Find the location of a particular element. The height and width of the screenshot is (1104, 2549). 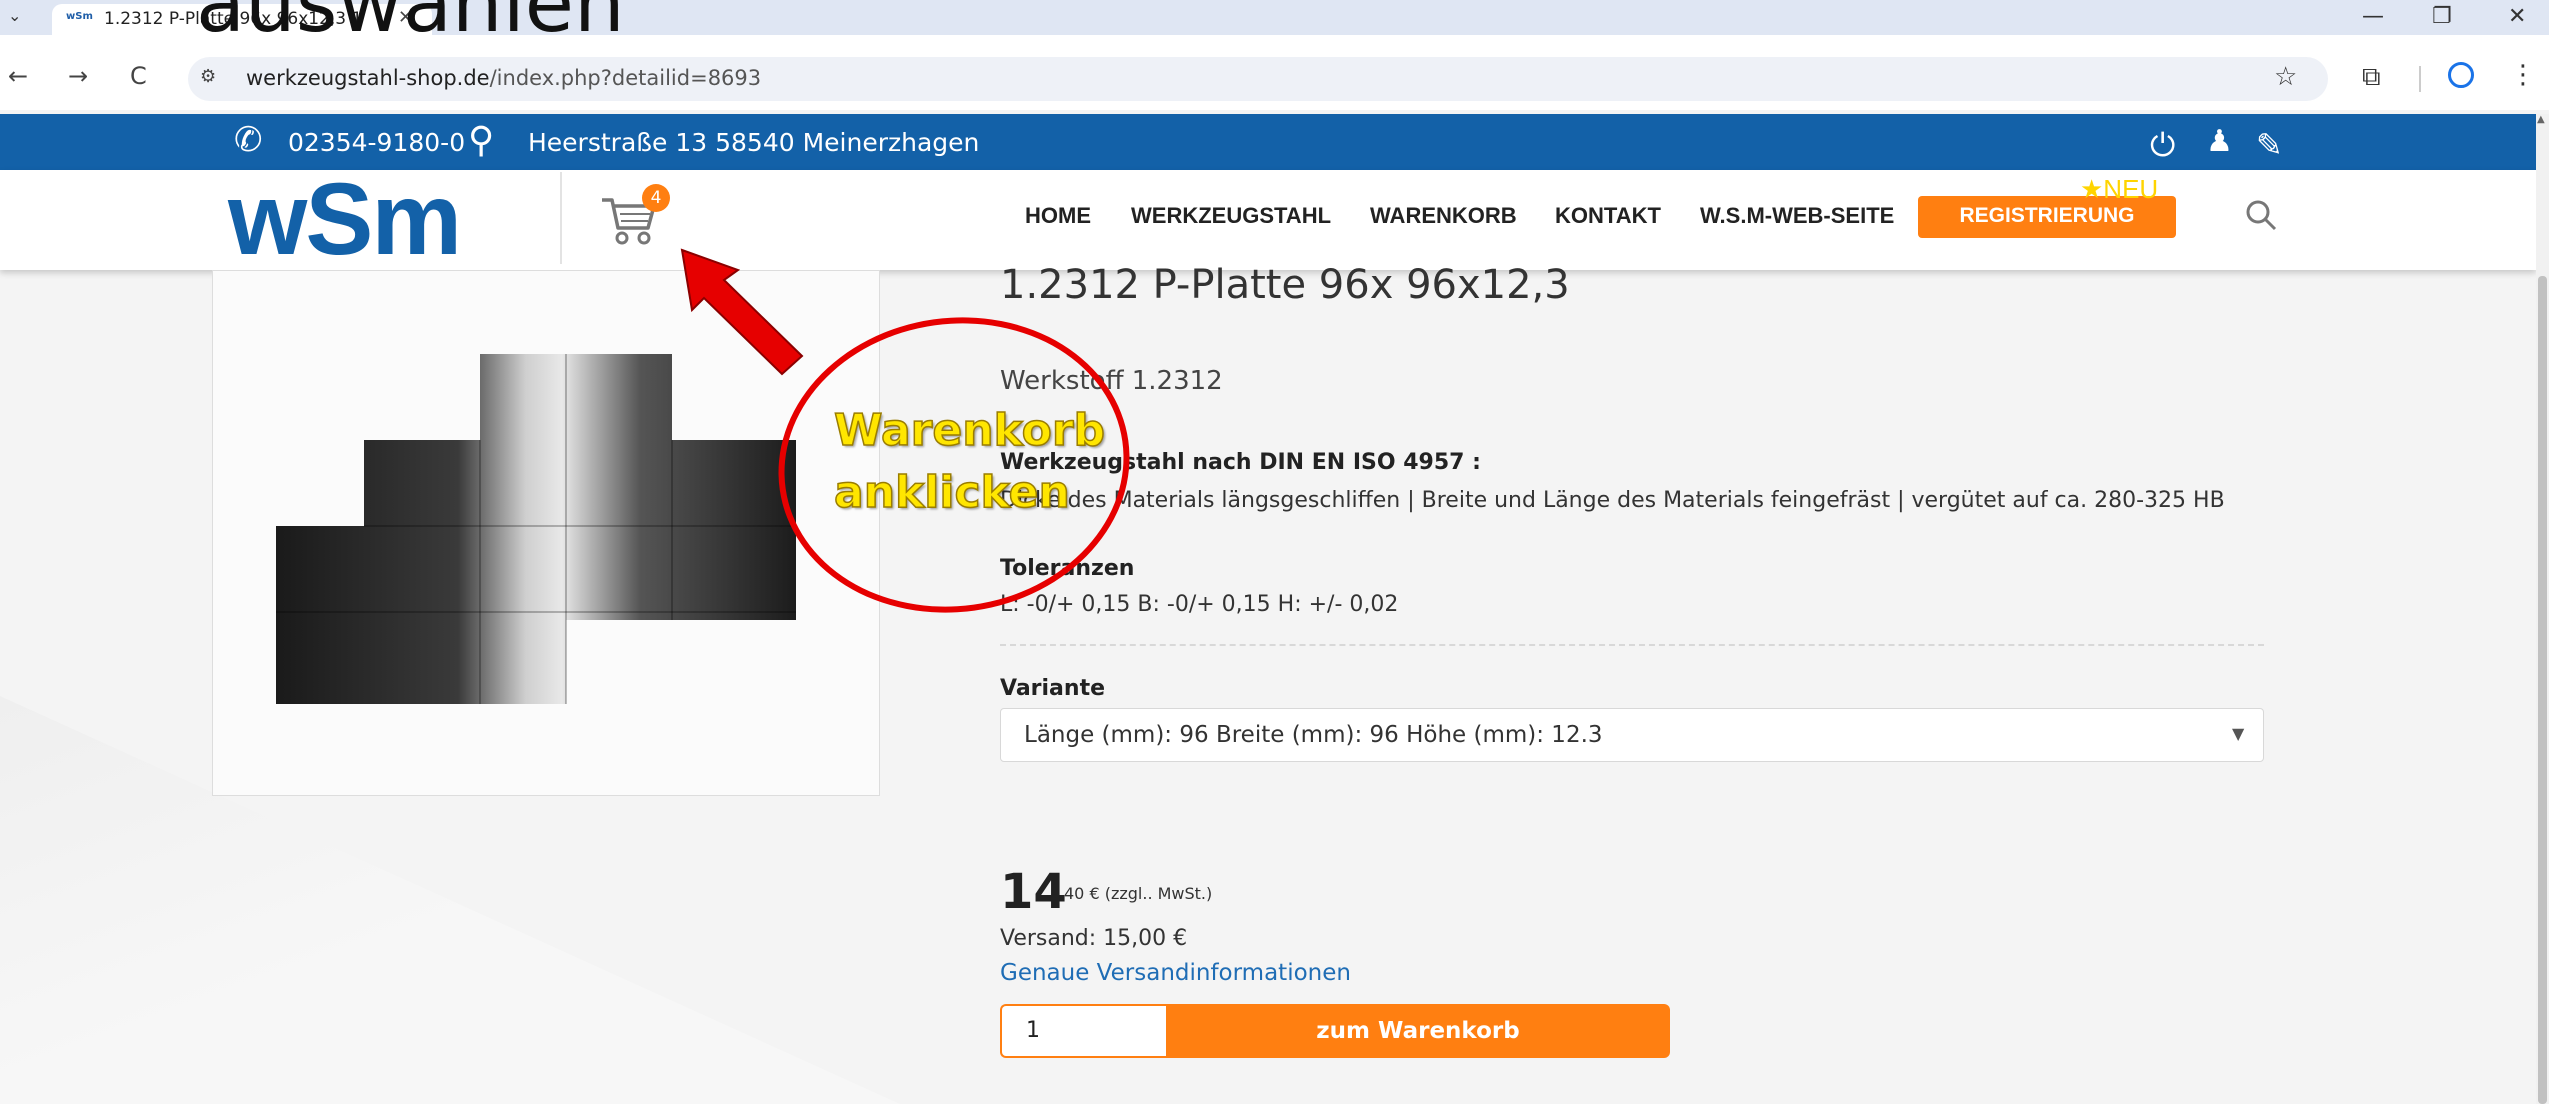

steel-block-shape is located at coordinates (536, 529).